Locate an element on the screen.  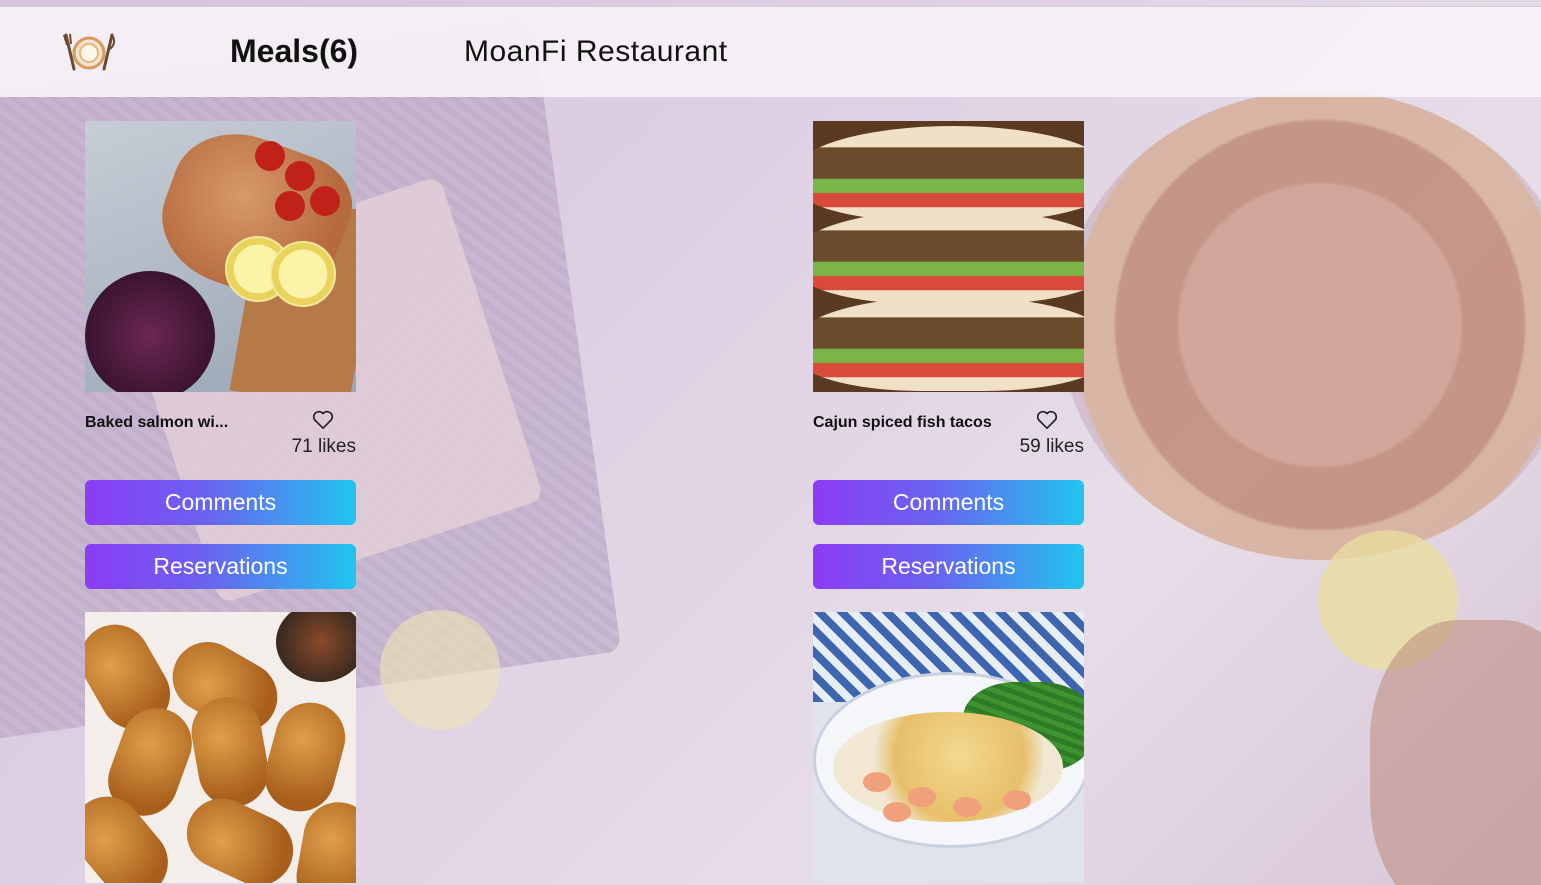
likes-count: 59 likes is located at coordinates (1051, 446).